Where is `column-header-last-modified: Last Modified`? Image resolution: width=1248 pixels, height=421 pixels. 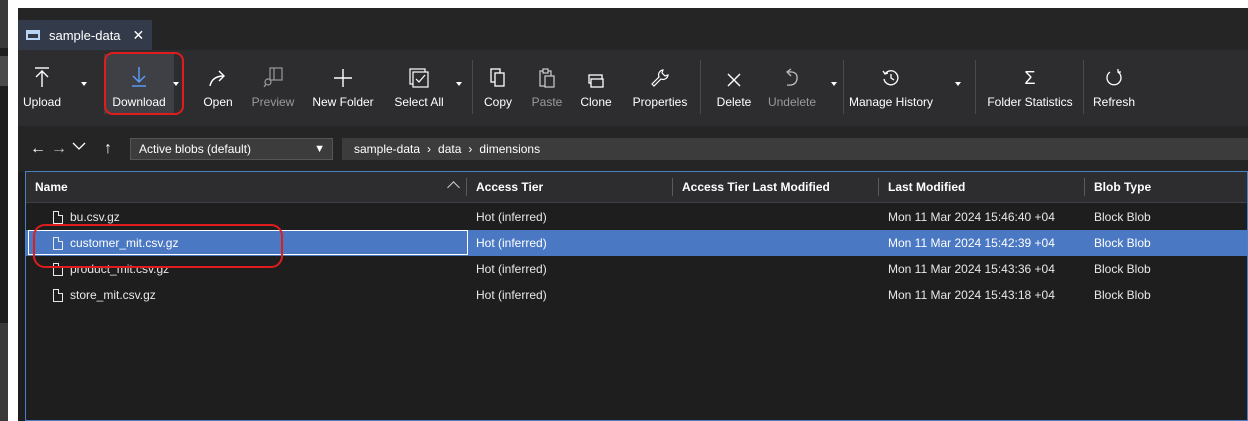
column-header-last-modified: Last Modified is located at coordinates (981, 187).